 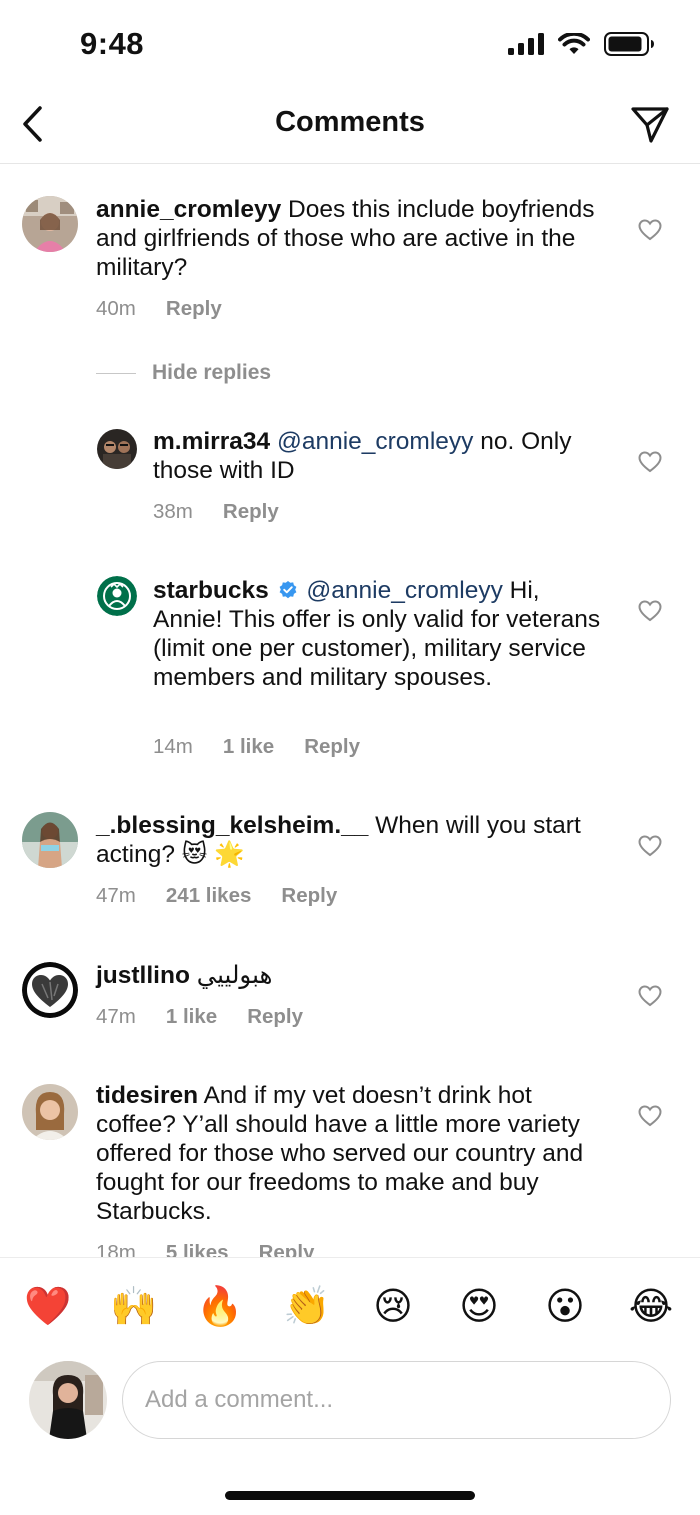 What do you see at coordinates (396, 1400) in the screenshot?
I see `comment-input` at bounding box center [396, 1400].